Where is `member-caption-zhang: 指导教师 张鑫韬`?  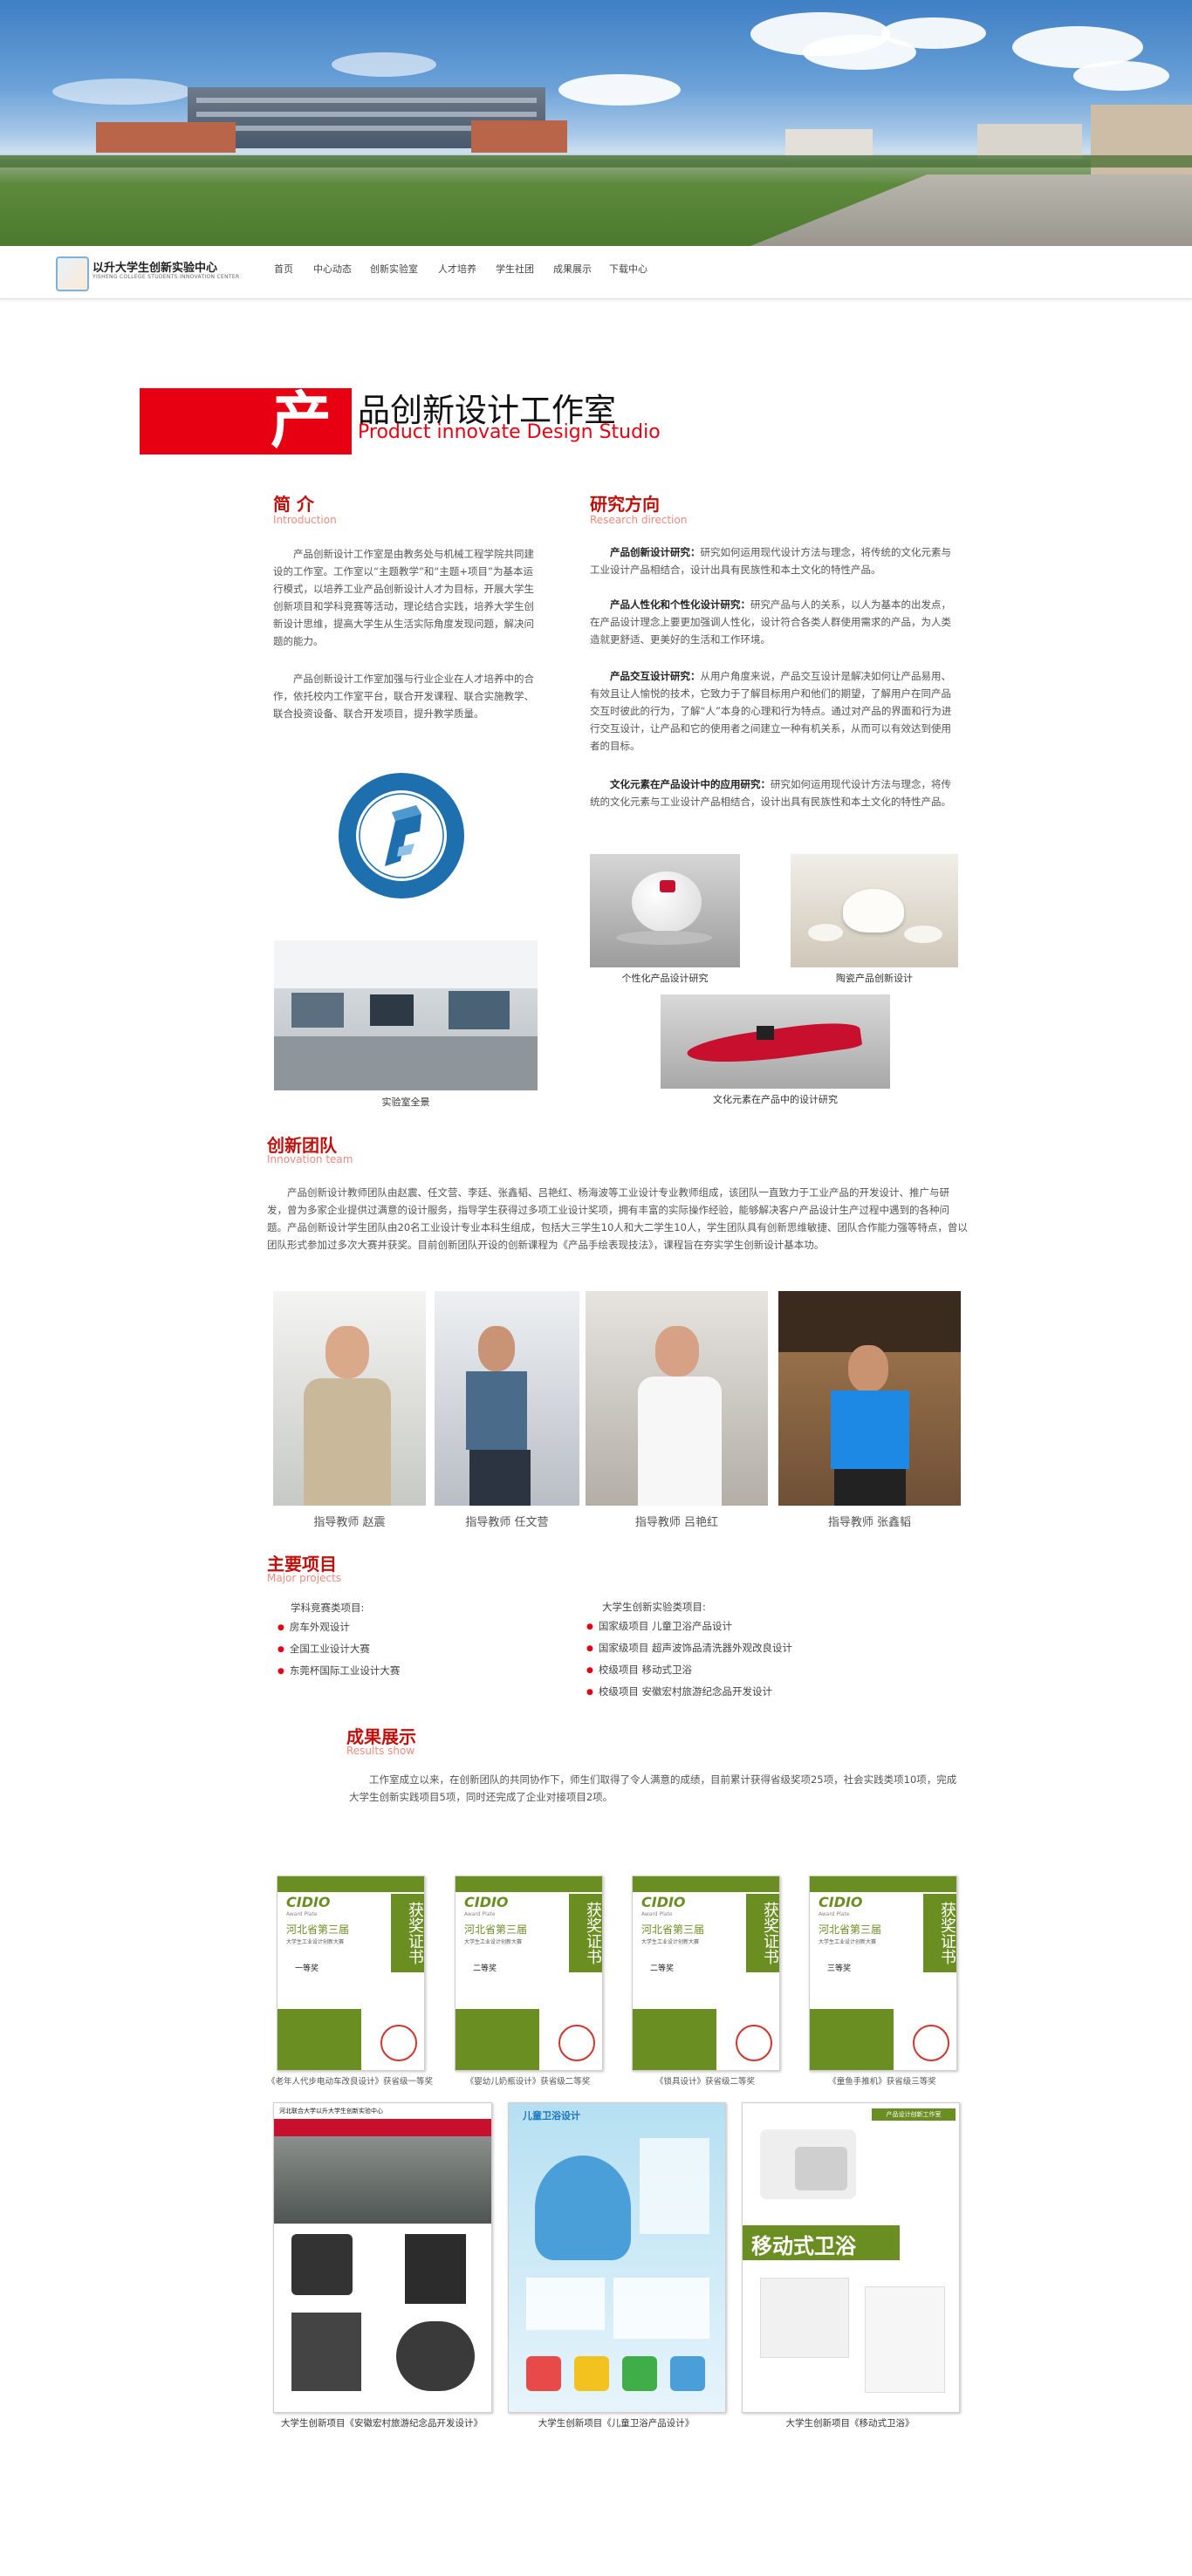 member-caption-zhang: 指导教师 张鑫韬 is located at coordinates (869, 1522).